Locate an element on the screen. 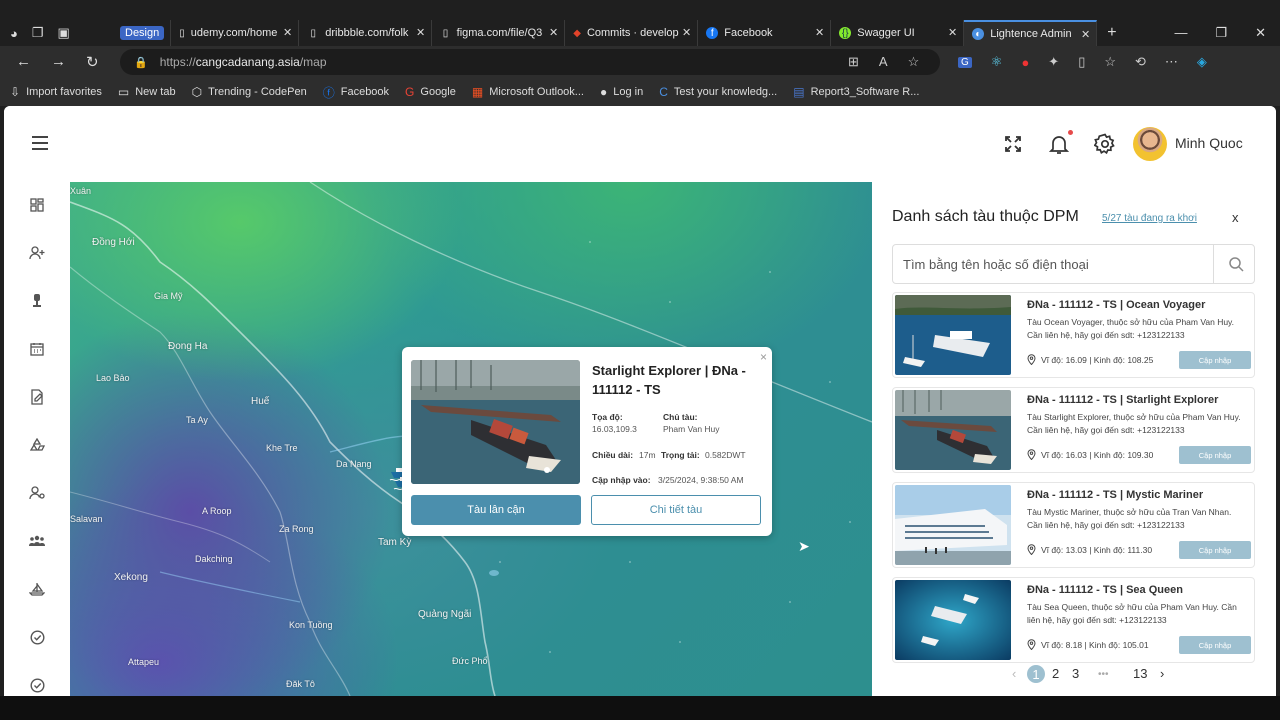  bookmark-google: G Google is located at coordinates (430, 92).